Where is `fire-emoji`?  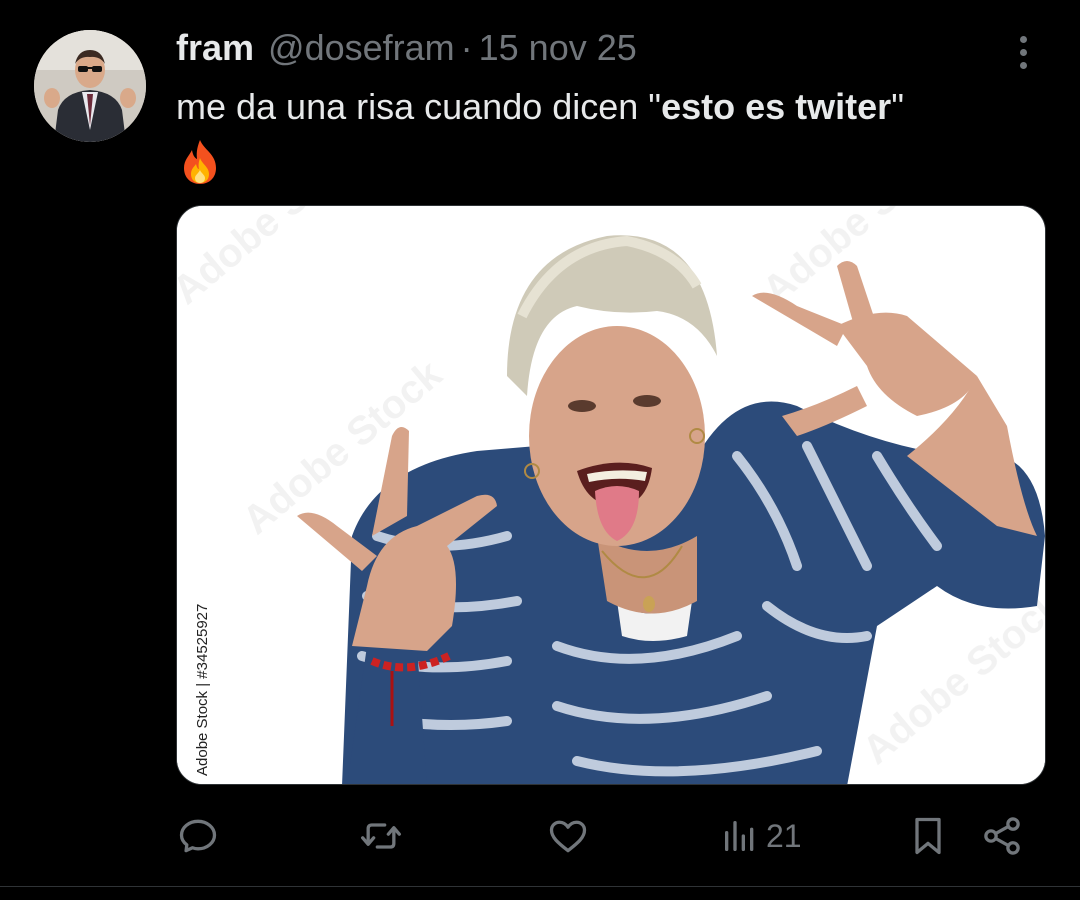
fire-emoji is located at coordinates (200, 162).